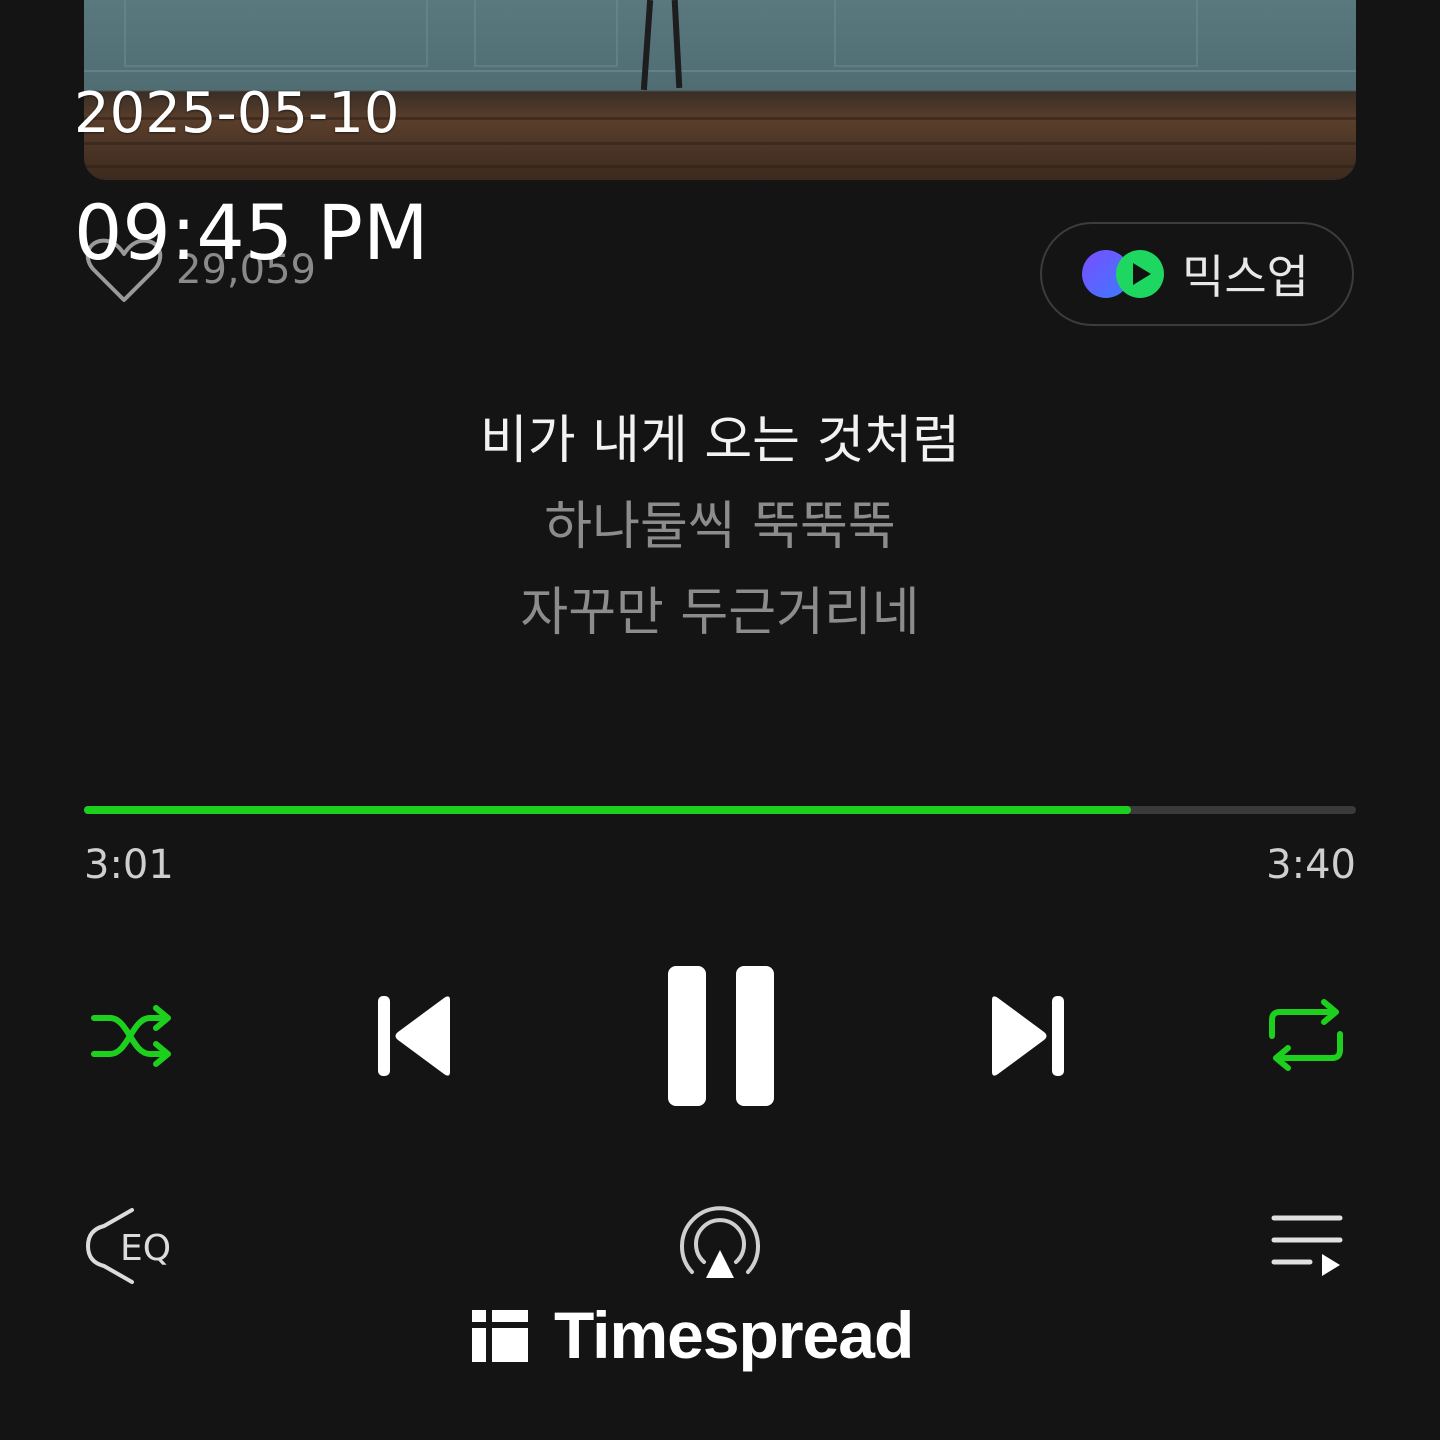 This screenshot has height=1440, width=1440. Describe the element at coordinates (237, 113) in the screenshot. I see `overlay-date: 2025-05-10` at that location.